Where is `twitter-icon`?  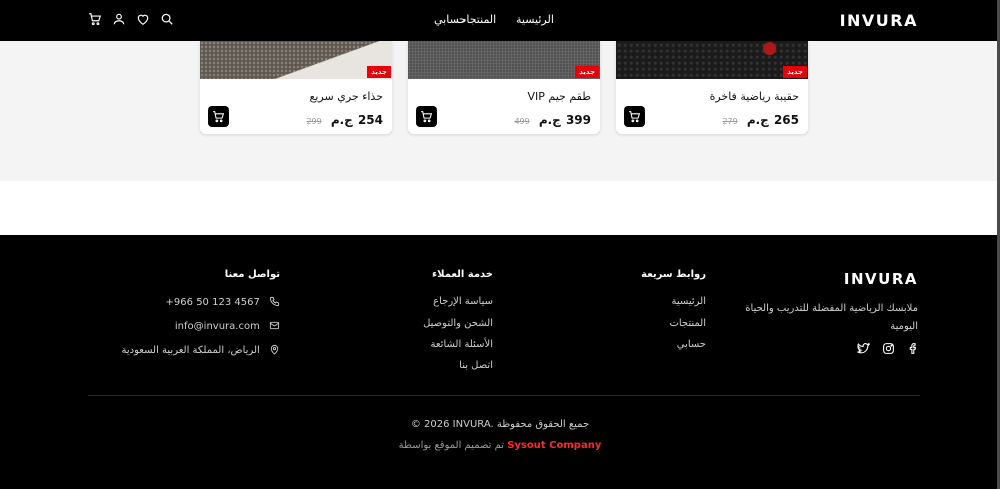
twitter-icon is located at coordinates (863, 348).